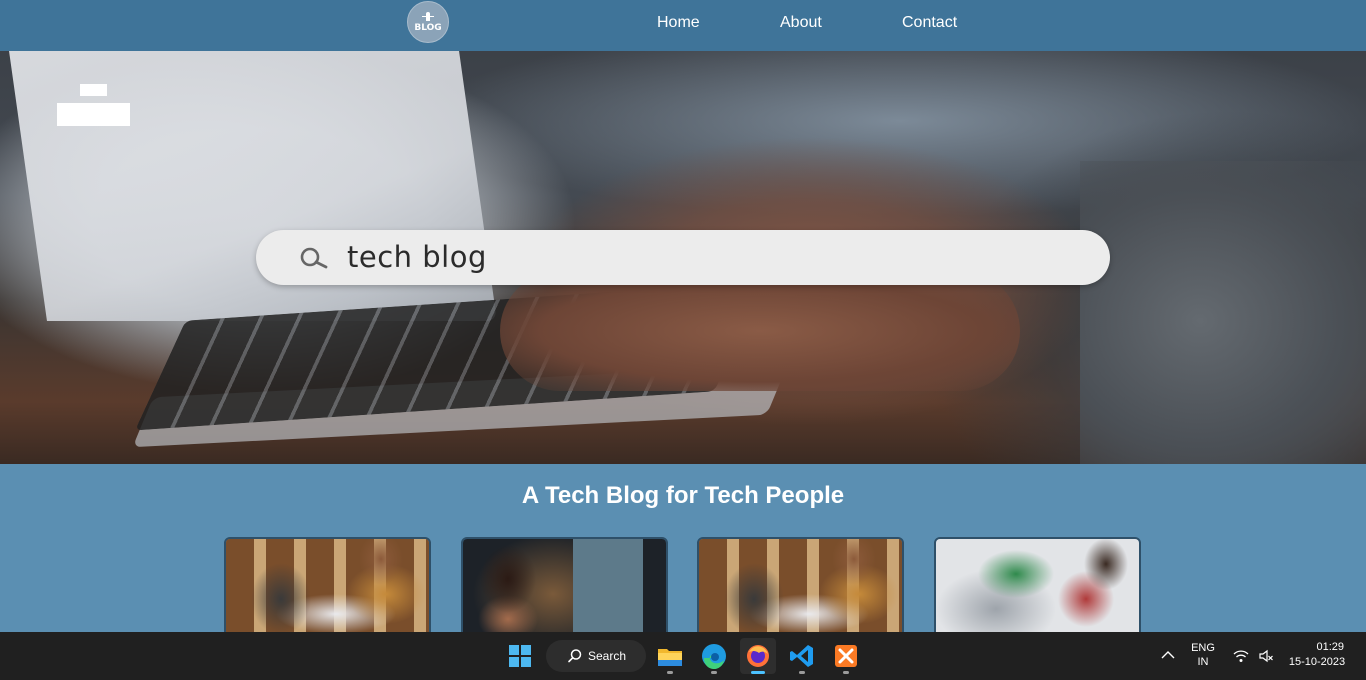 The width and height of the screenshot is (1366, 680). I want to click on wifi-icon, so click(1241, 656).